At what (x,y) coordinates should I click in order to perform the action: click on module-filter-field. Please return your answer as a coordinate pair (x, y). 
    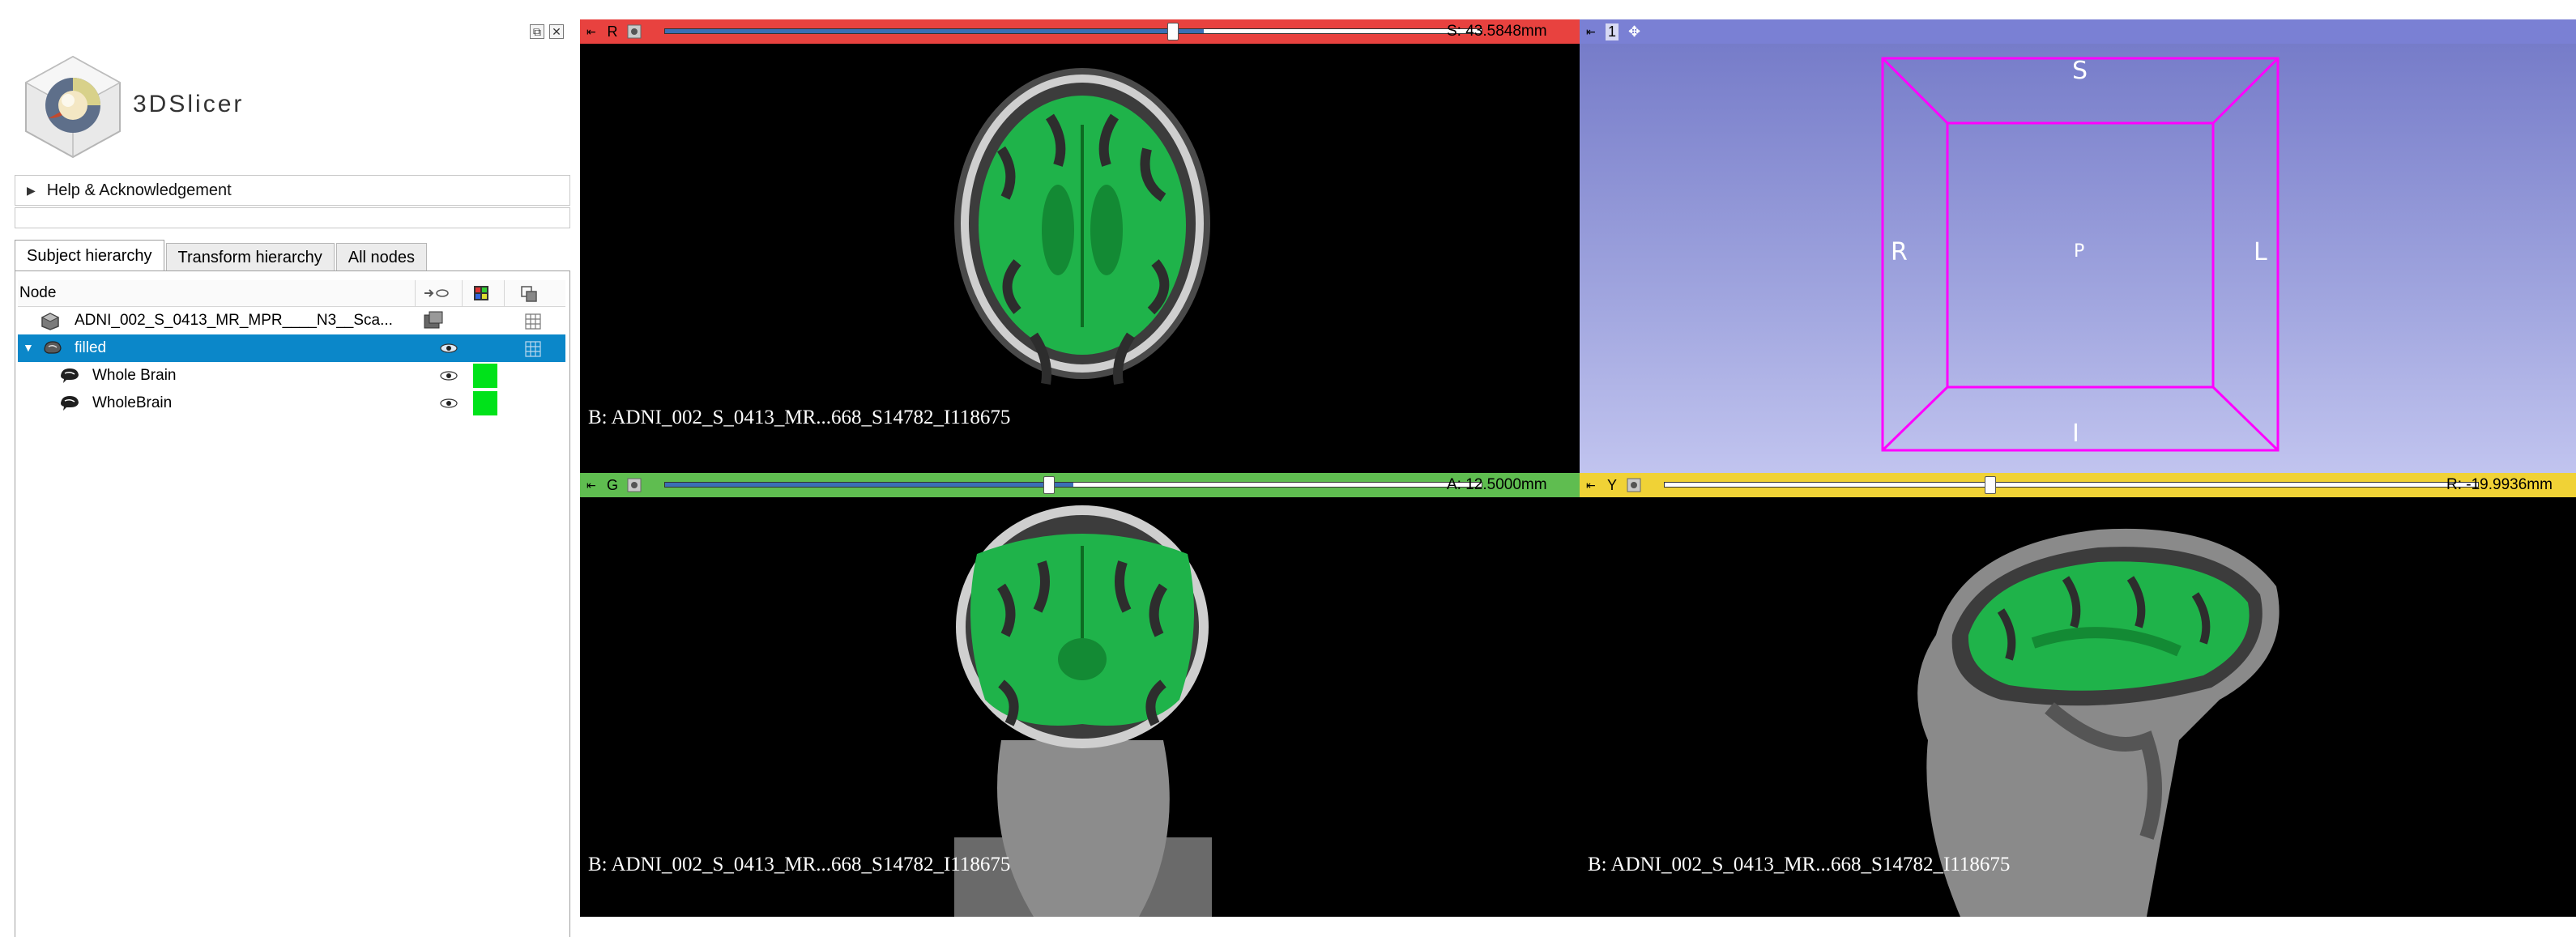
    Looking at the image, I should click on (292, 217).